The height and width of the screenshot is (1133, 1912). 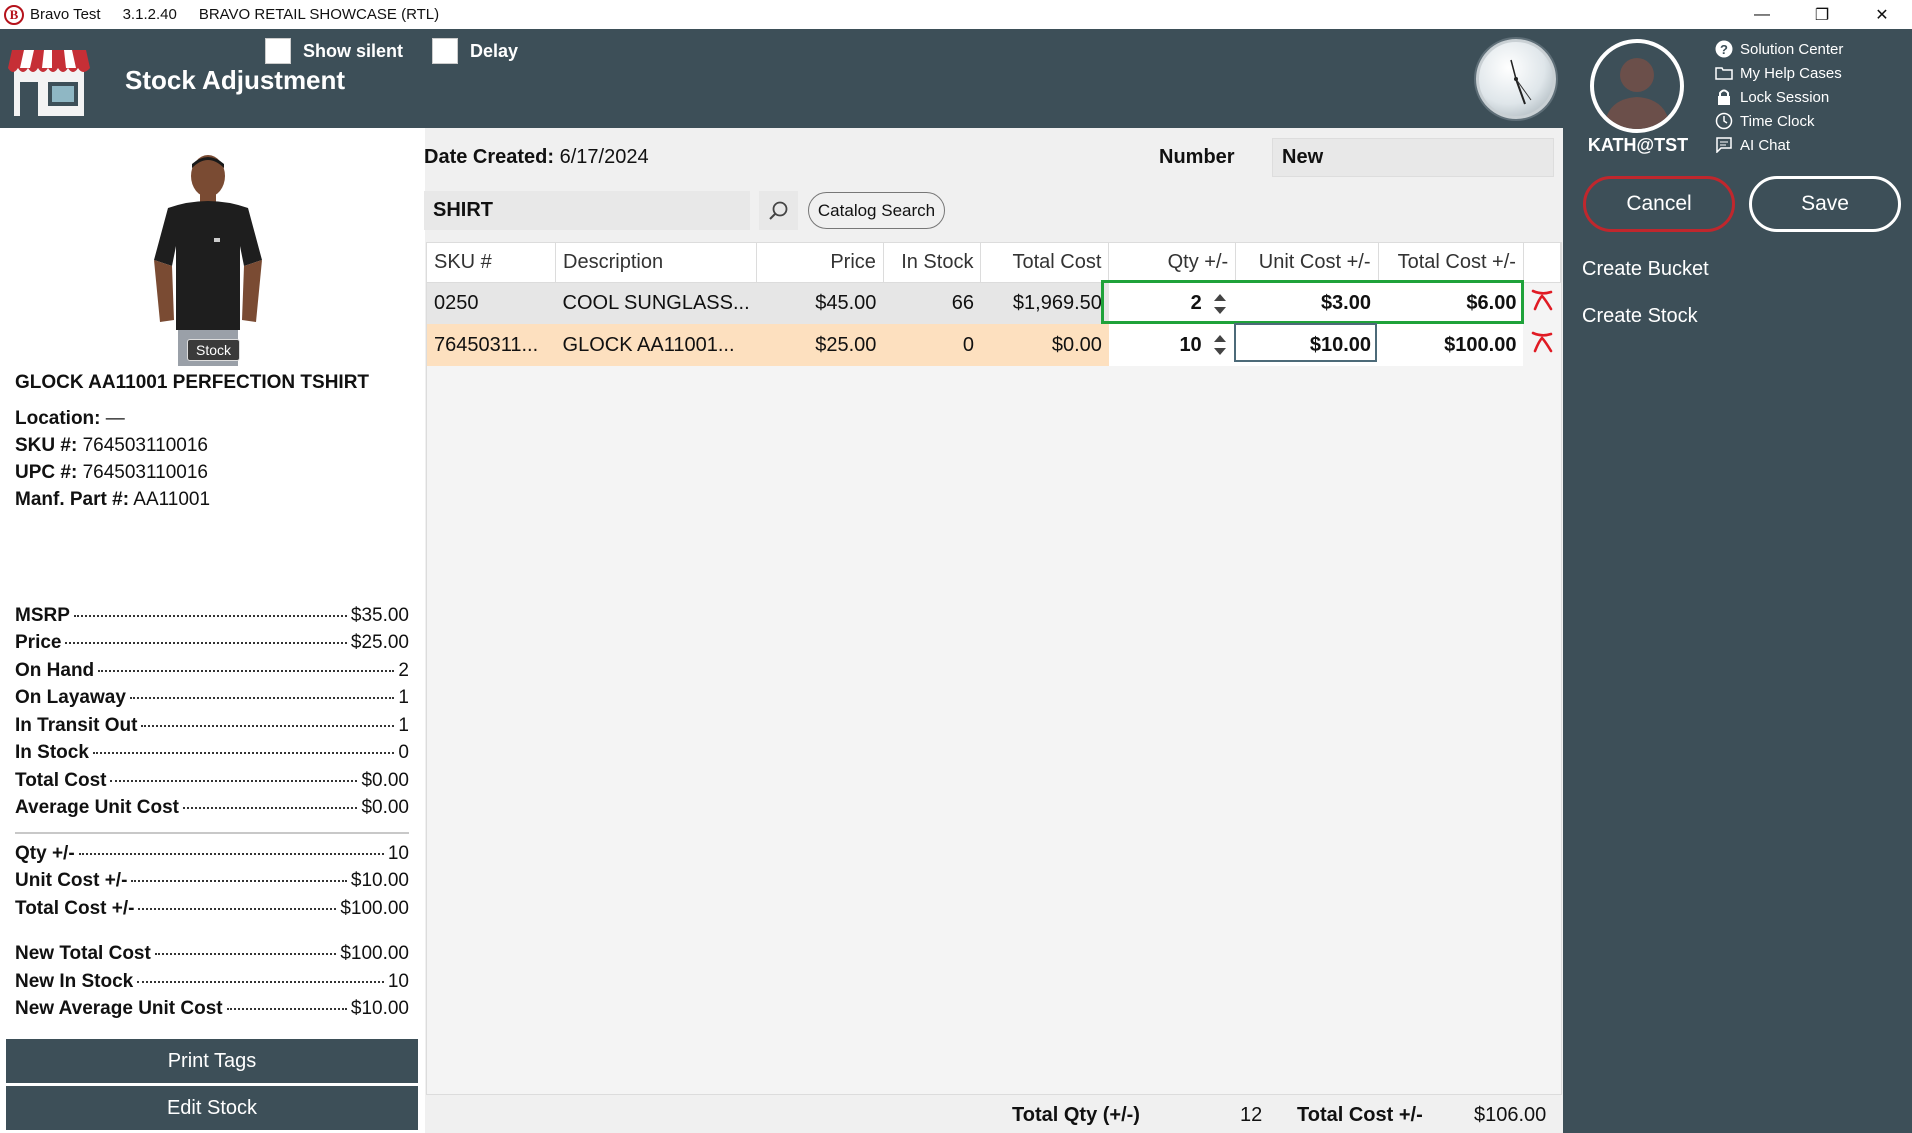 I want to click on number-field: New, so click(x=1413, y=157).